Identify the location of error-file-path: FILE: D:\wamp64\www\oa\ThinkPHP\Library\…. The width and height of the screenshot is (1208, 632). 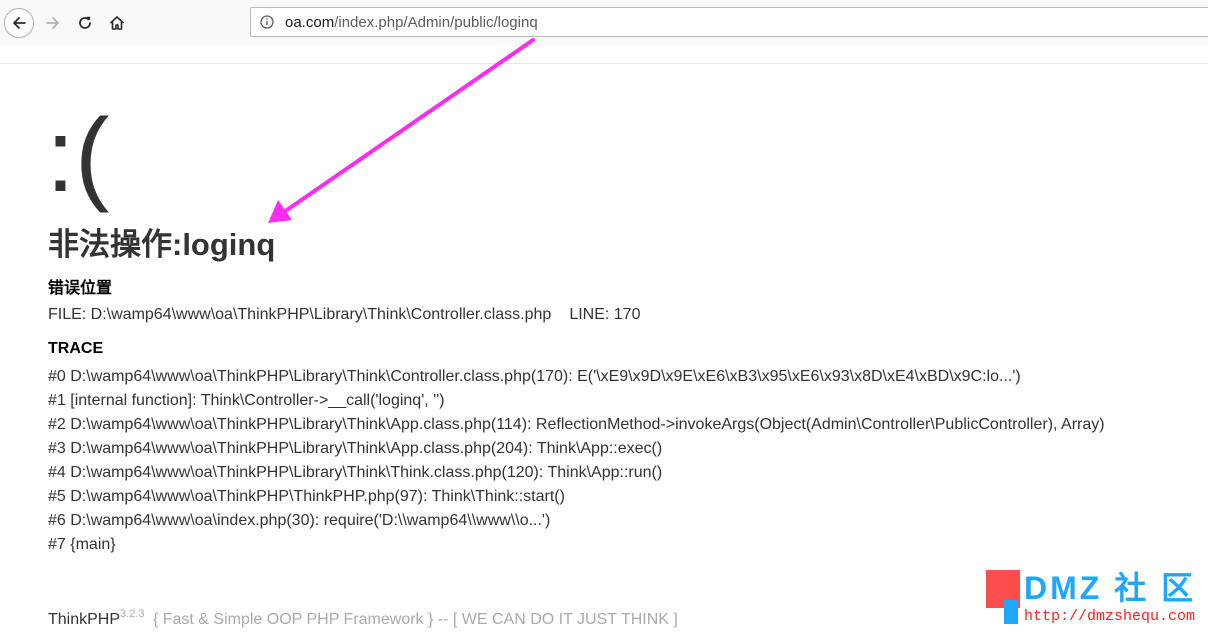
(300, 314).